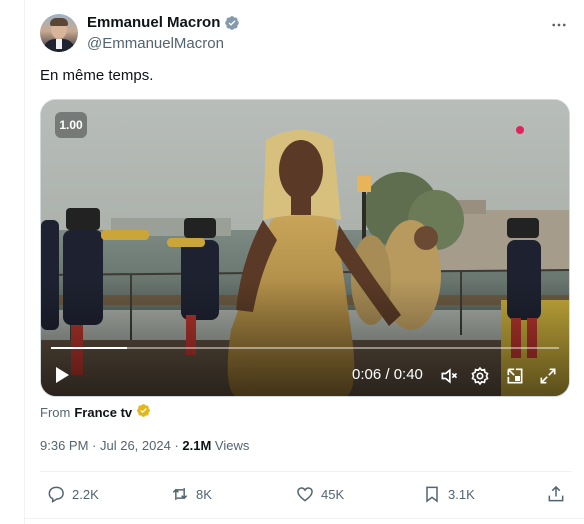  What do you see at coordinates (232, 23) in the screenshot?
I see `verified-badge-icon` at bounding box center [232, 23].